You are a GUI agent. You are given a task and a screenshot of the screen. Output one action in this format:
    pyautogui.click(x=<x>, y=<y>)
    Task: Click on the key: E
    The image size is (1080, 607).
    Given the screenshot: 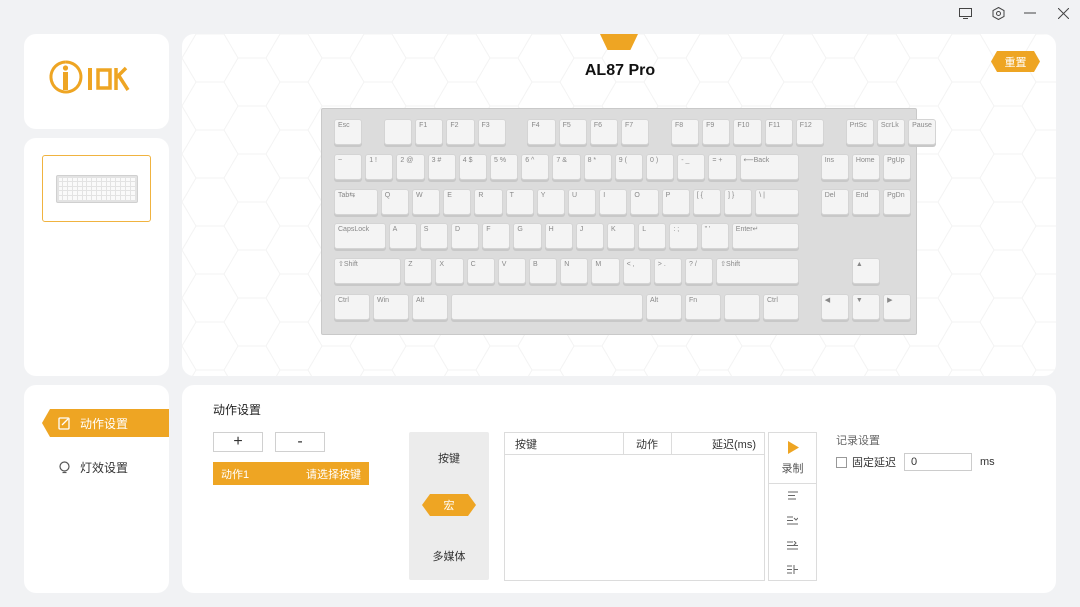 What is the action you would take?
    pyautogui.click(x=457, y=202)
    